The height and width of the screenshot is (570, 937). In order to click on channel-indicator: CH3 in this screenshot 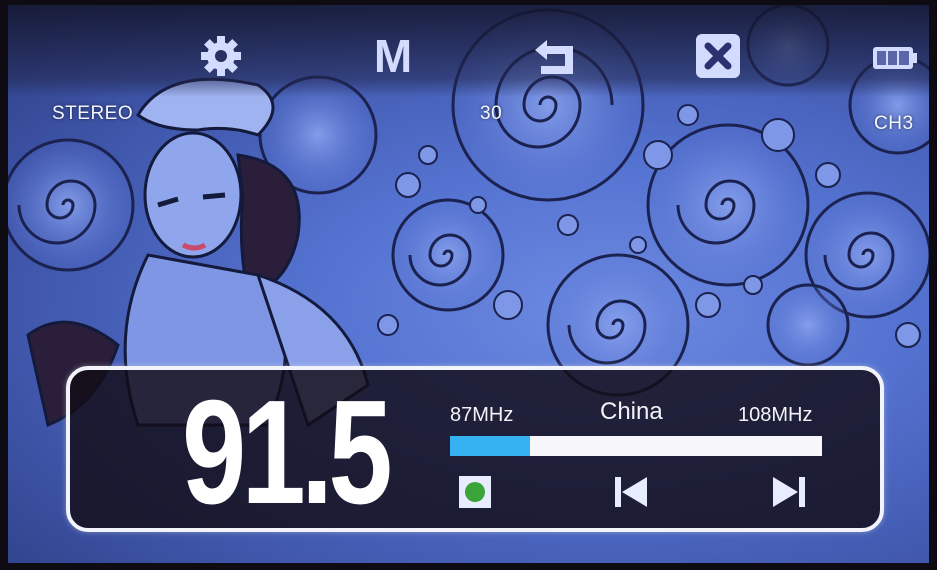, I will do `click(894, 123)`.